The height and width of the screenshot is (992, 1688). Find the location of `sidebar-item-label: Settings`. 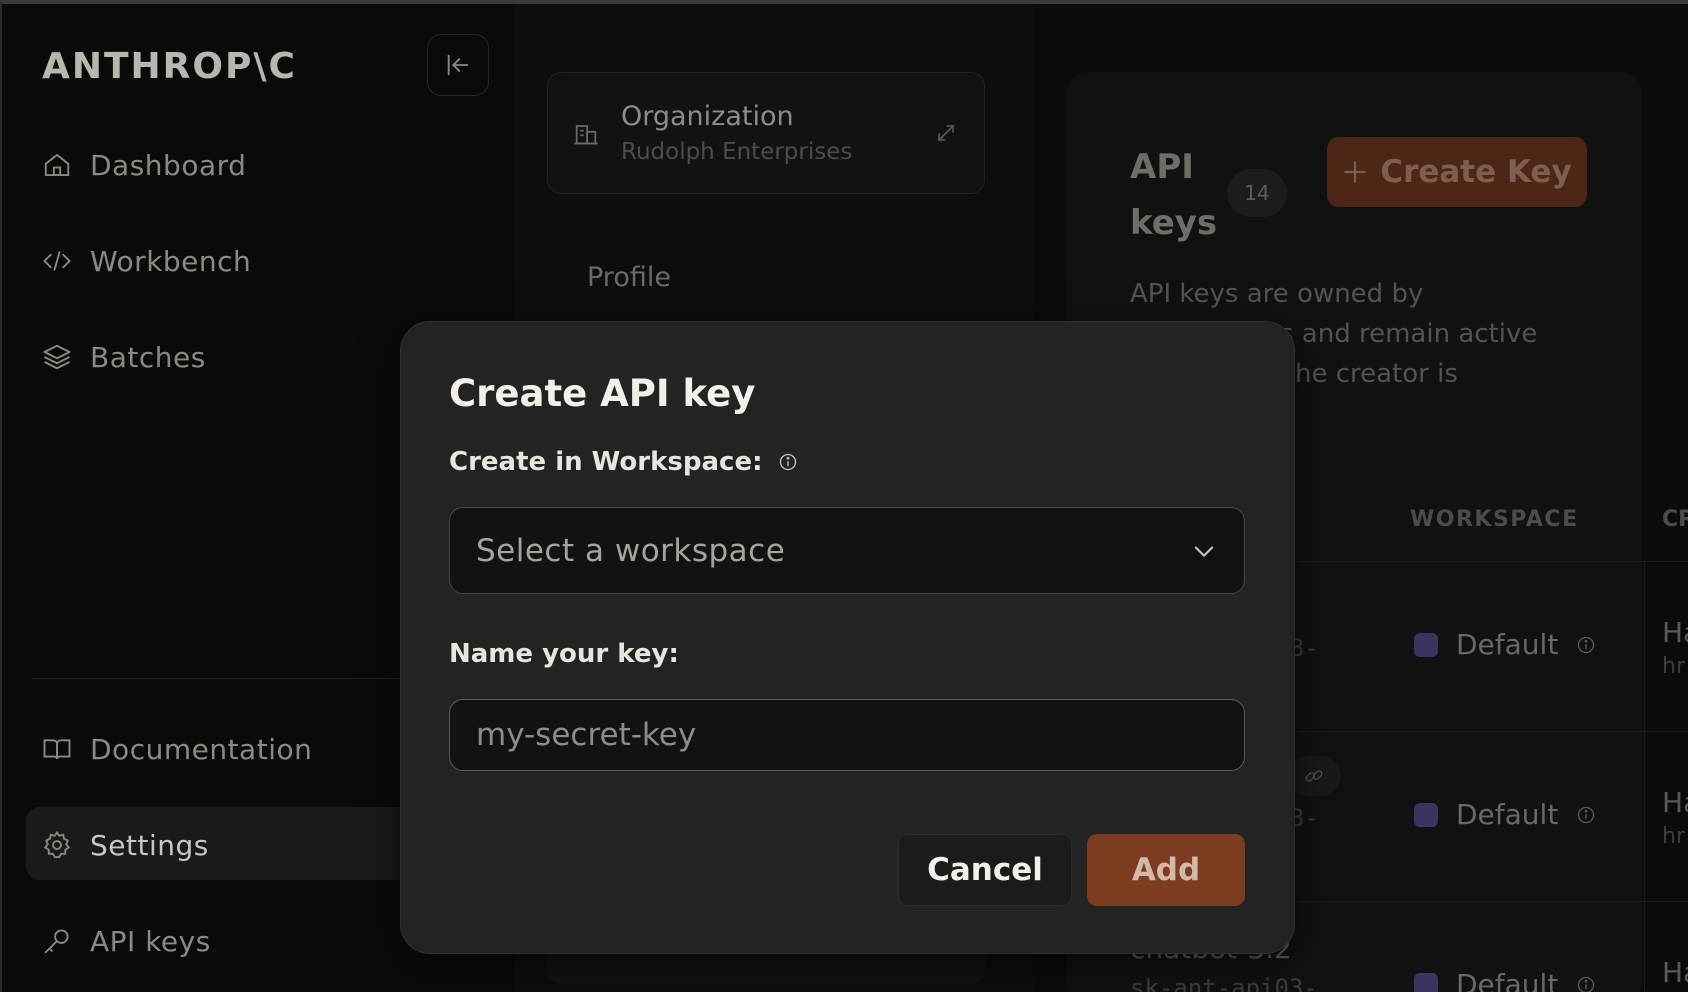

sidebar-item-label: Settings is located at coordinates (149, 845).